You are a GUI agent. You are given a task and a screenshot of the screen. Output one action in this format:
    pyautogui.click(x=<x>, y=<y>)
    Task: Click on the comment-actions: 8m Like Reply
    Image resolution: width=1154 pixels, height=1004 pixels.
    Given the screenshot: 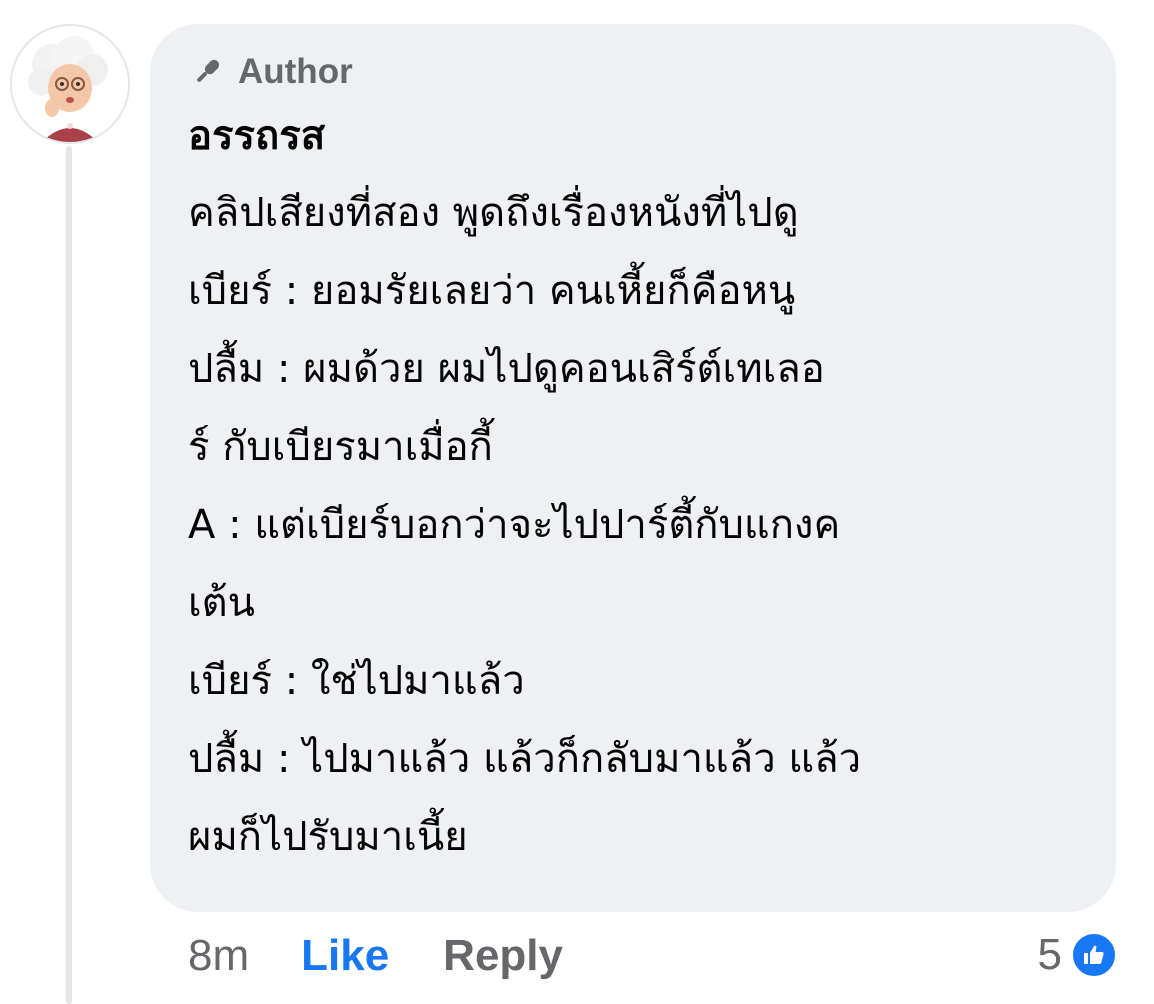 What is the action you would take?
    pyautogui.click(x=375, y=956)
    